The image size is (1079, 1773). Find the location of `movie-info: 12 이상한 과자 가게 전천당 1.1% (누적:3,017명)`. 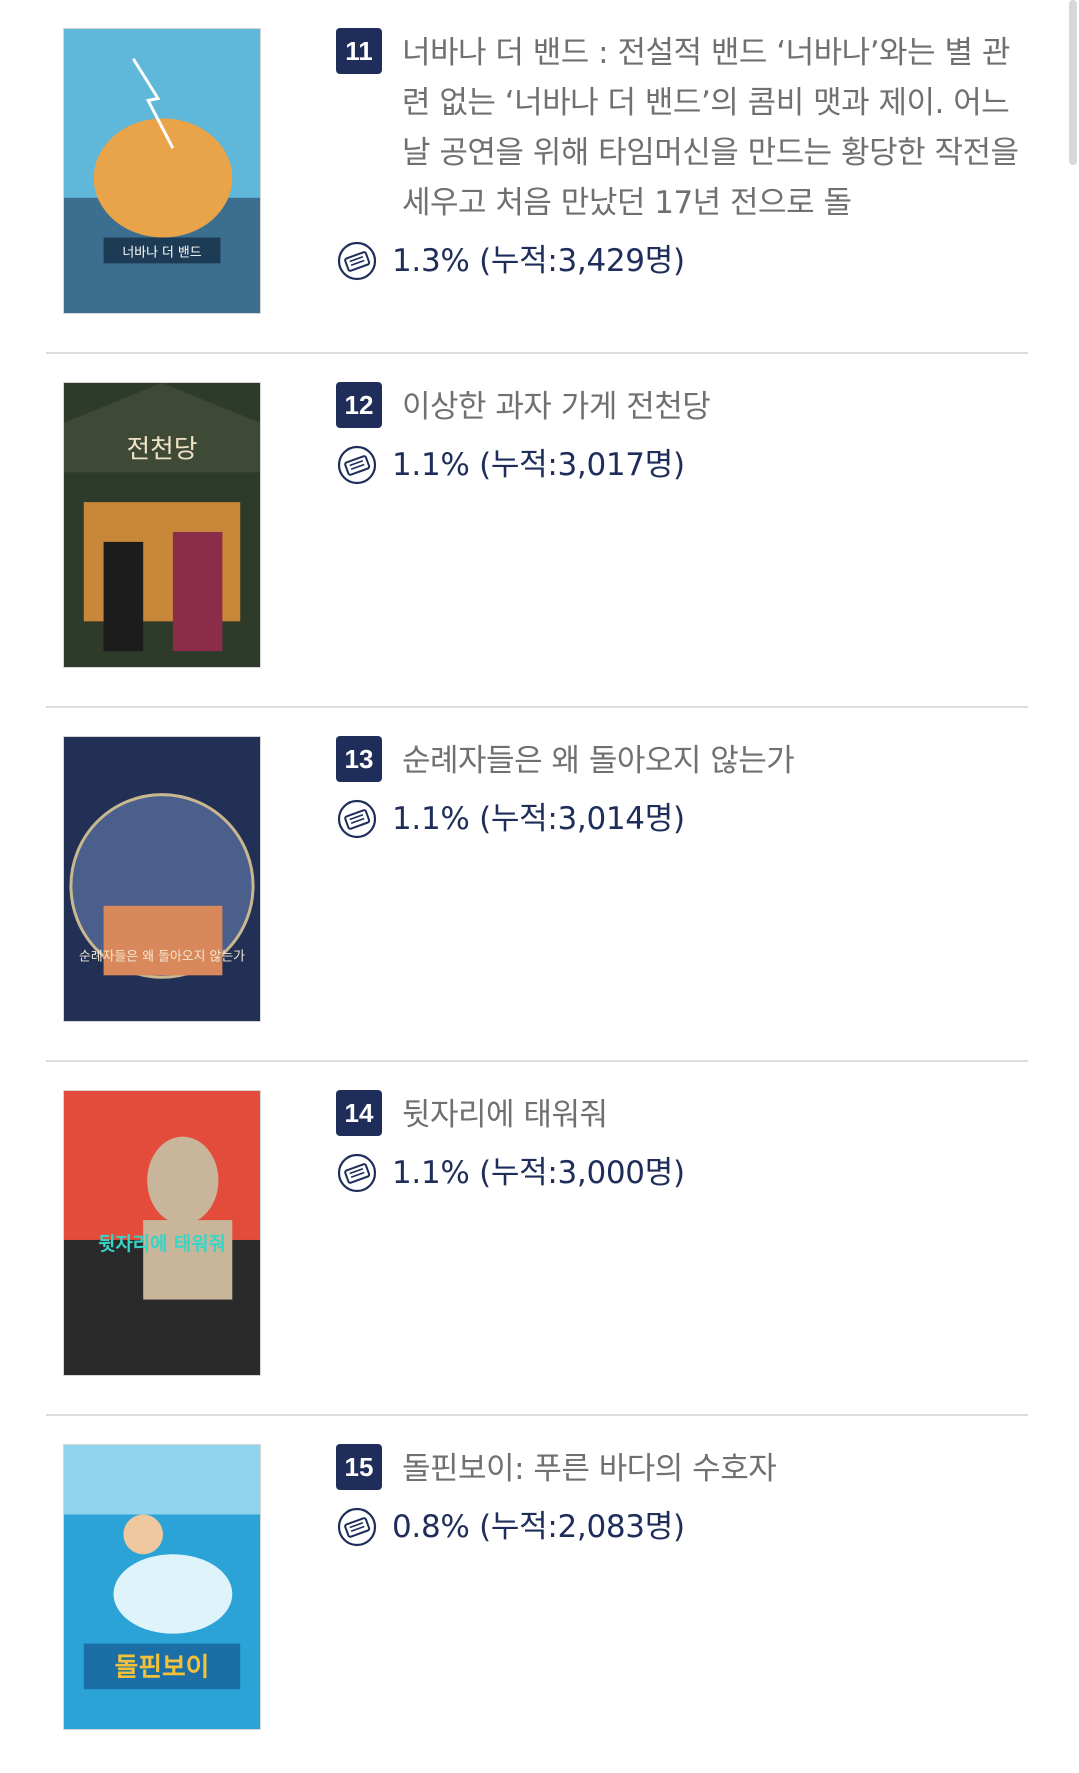

movie-info: 12 이상한 과자 가게 전천당 1.1% (누적:3,017명) is located at coordinates (681, 435).